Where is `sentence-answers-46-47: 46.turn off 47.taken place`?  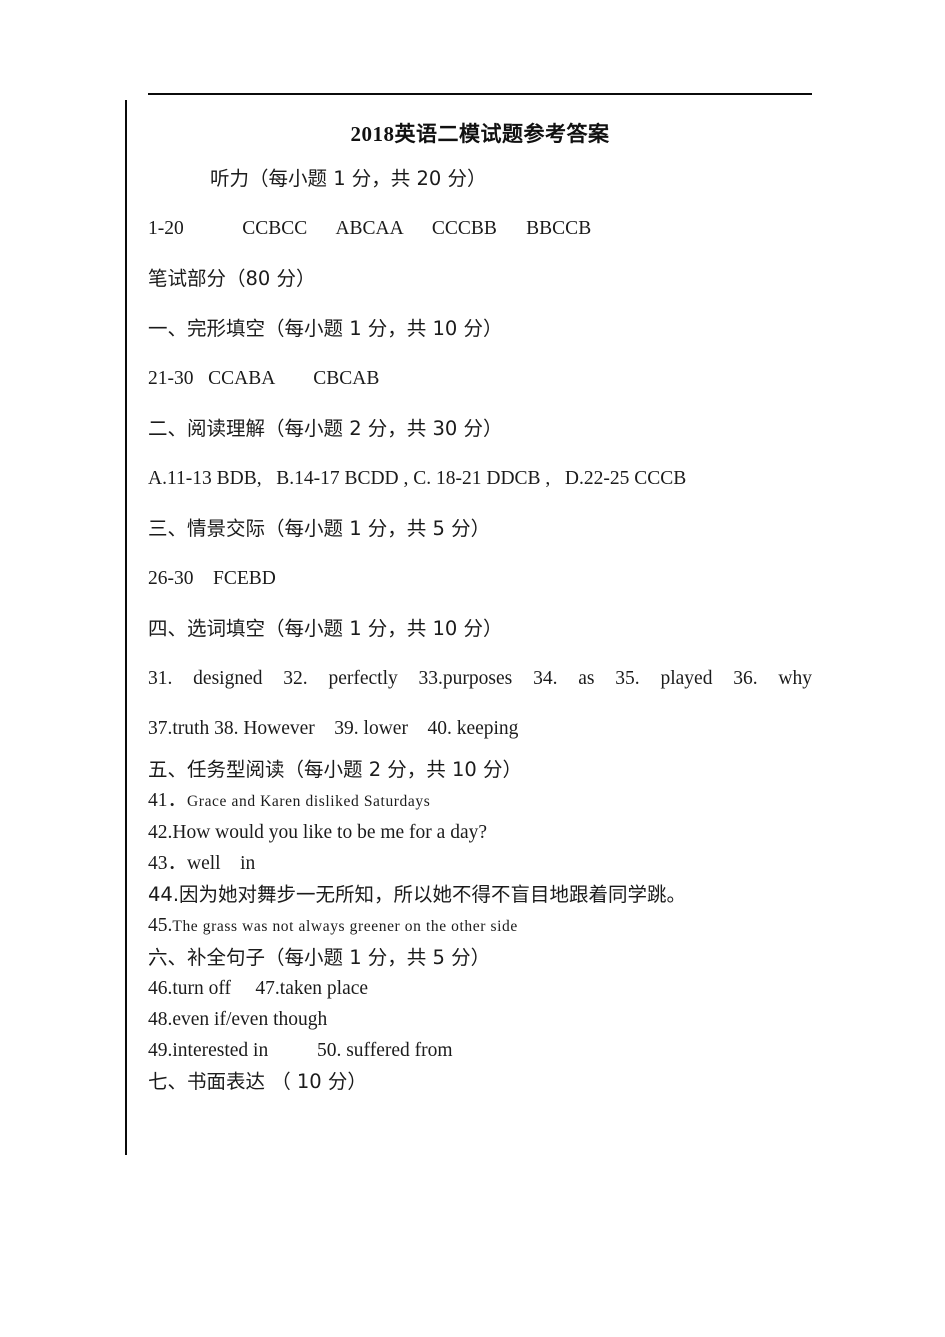
sentence-answers-46-47: 46.turn off 47.taken place is located at coordinates (258, 988).